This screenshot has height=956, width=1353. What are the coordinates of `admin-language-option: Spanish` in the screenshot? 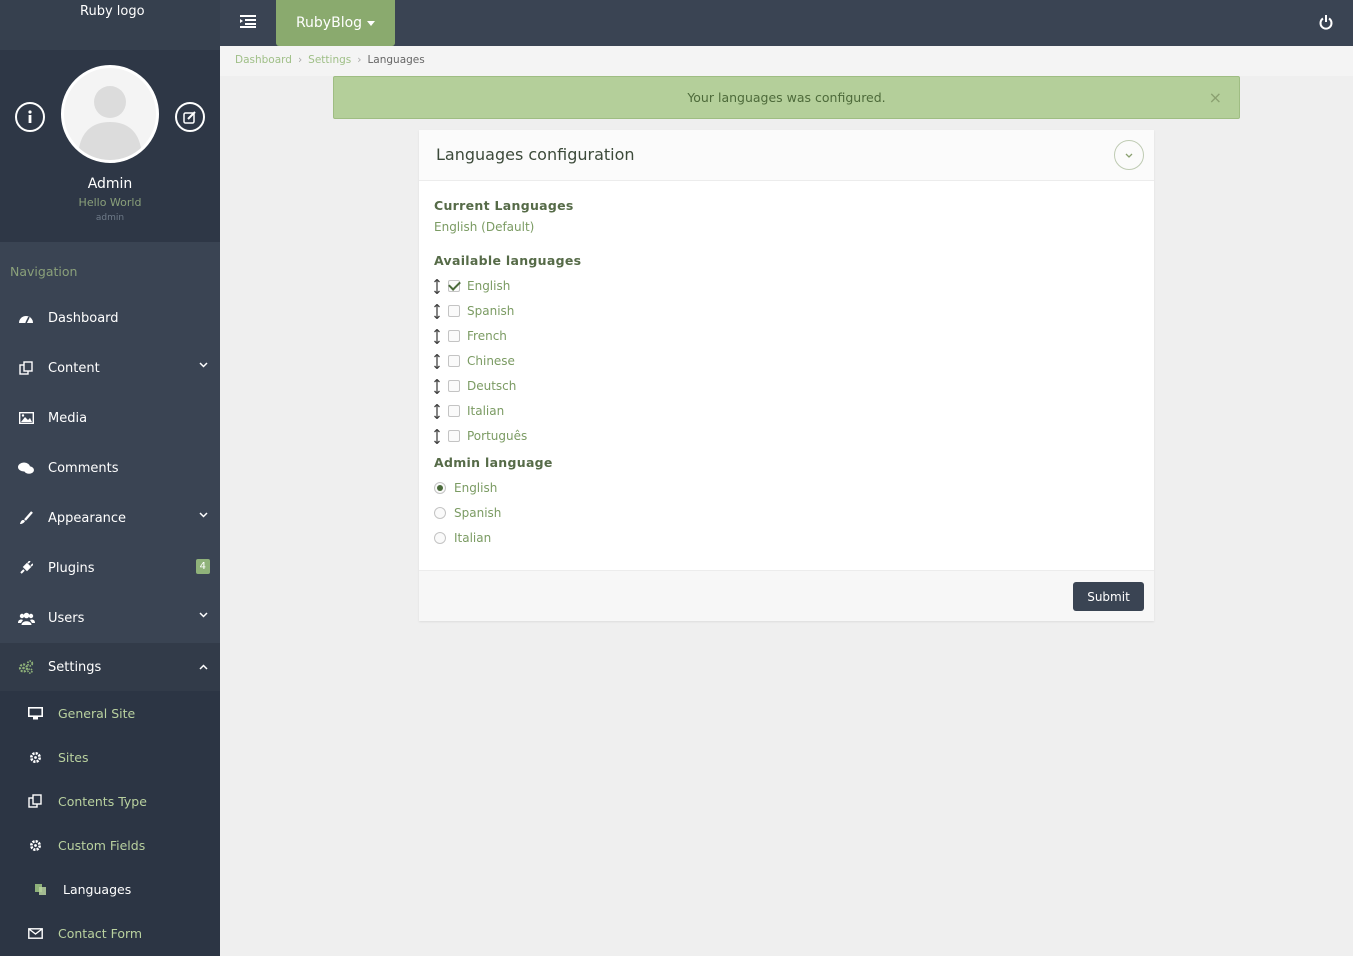 It's located at (467, 513).